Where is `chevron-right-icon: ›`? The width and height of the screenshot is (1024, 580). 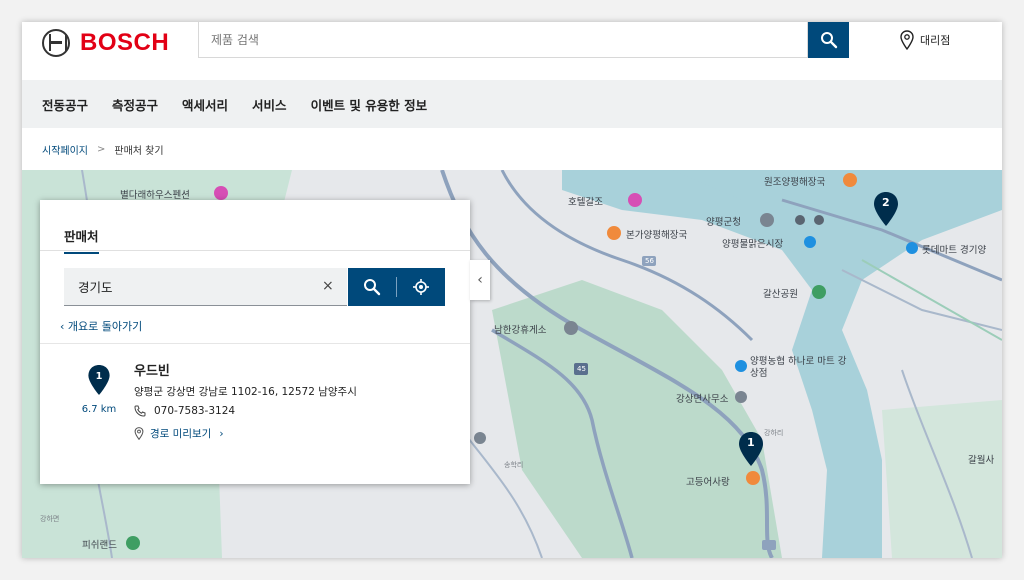
chevron-right-icon: › is located at coordinates (221, 433).